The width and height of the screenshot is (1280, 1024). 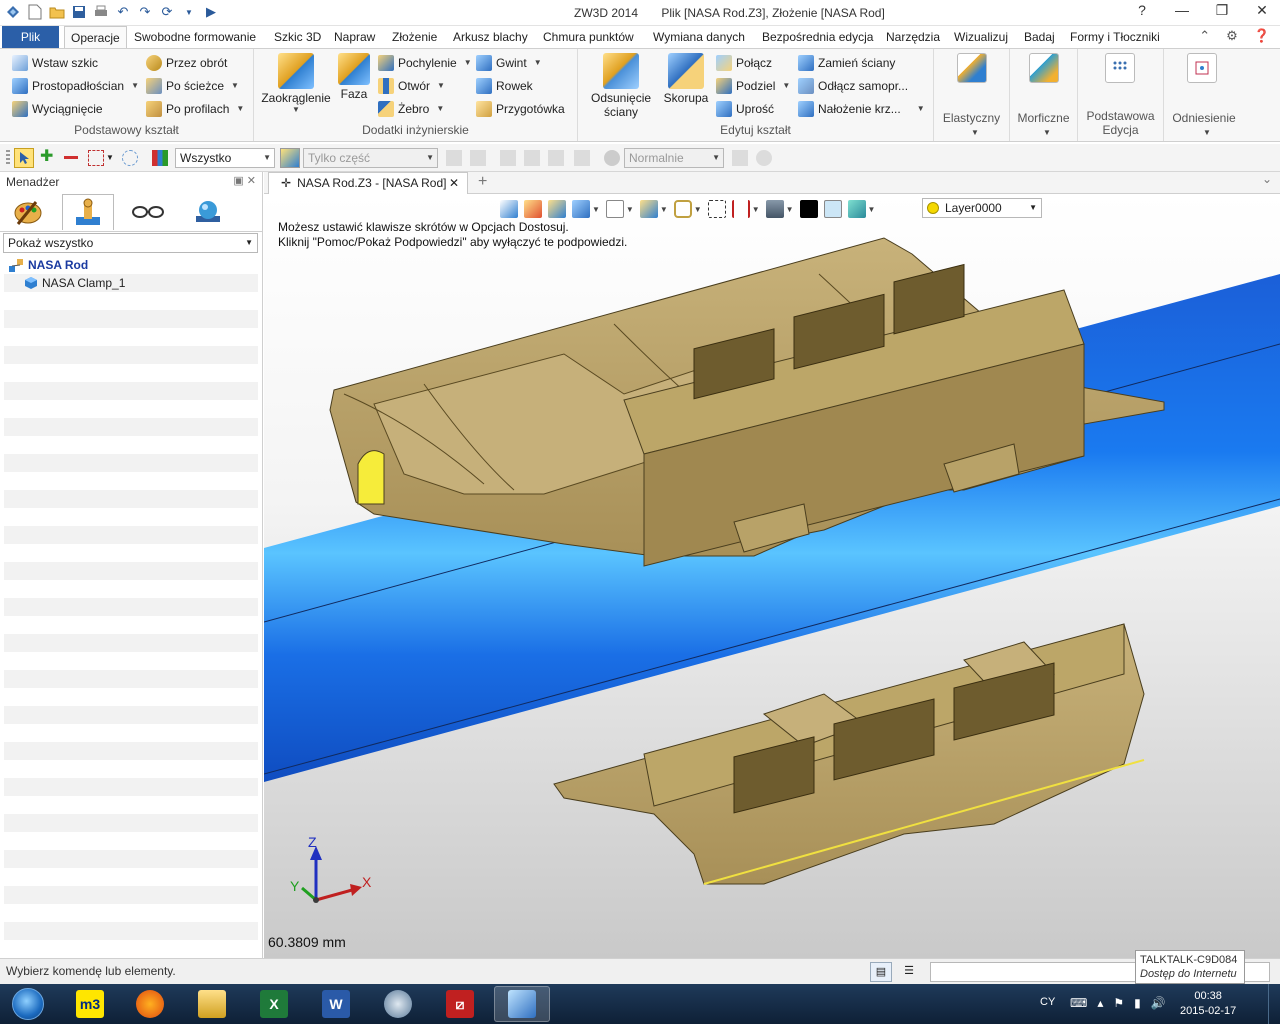 I want to click on display-mode-dropdown-icon: ▼, so click(x=596, y=209).